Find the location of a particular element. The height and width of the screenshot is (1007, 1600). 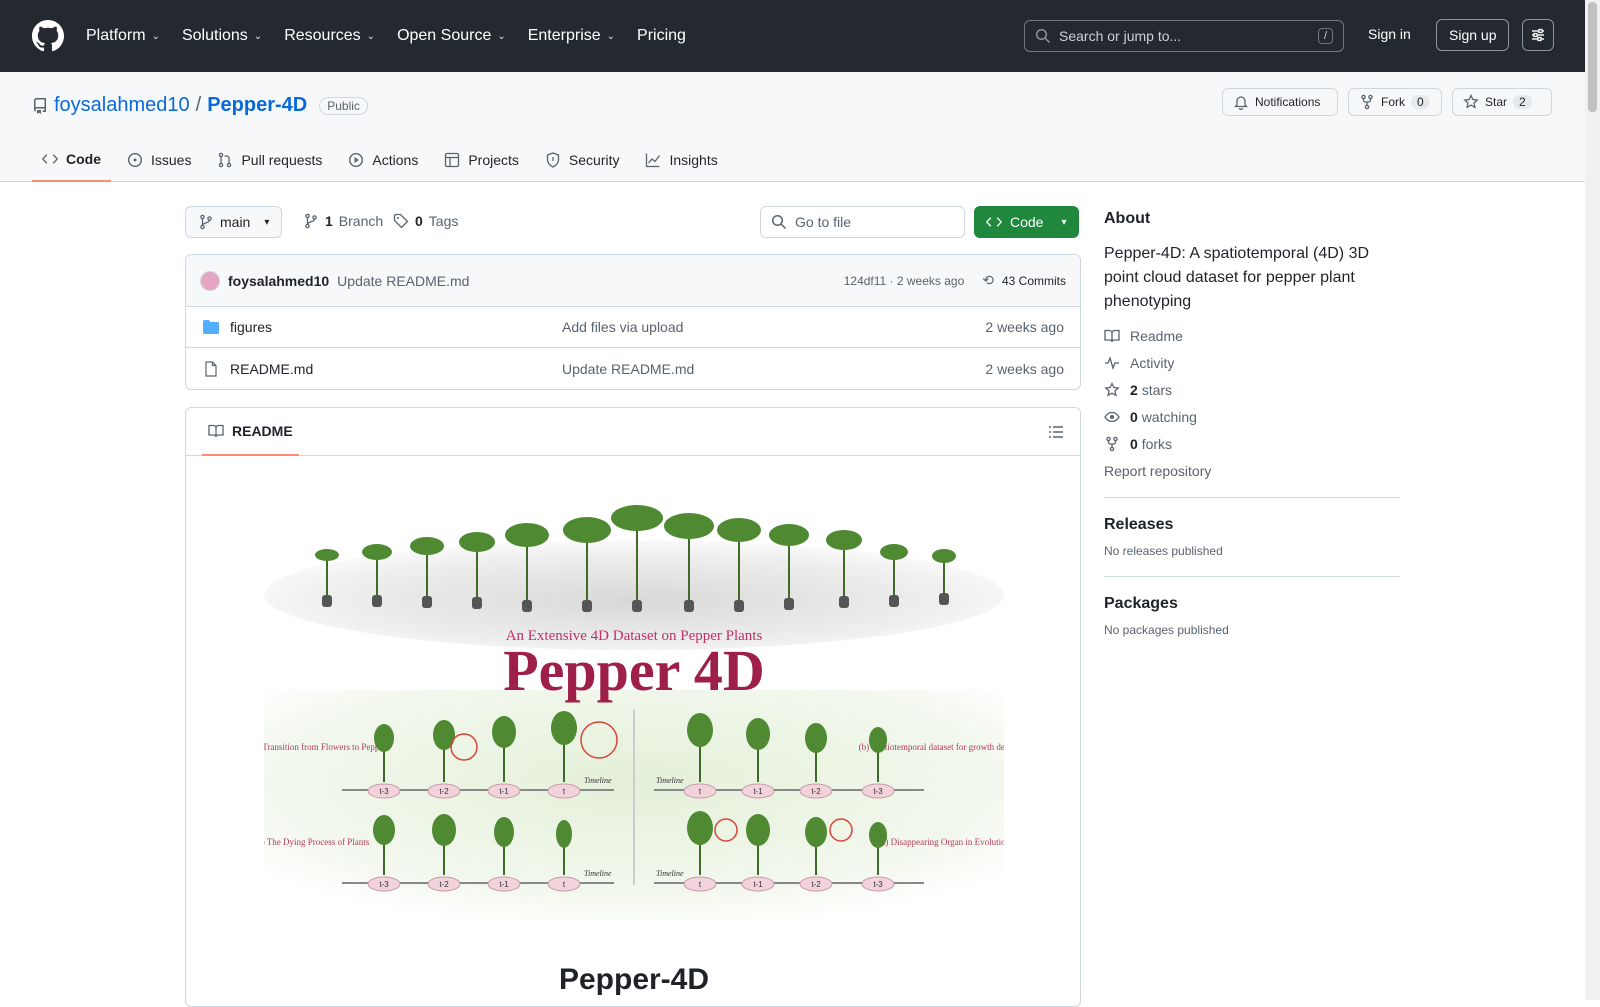

nav-label: Pricing is located at coordinates (661, 35).